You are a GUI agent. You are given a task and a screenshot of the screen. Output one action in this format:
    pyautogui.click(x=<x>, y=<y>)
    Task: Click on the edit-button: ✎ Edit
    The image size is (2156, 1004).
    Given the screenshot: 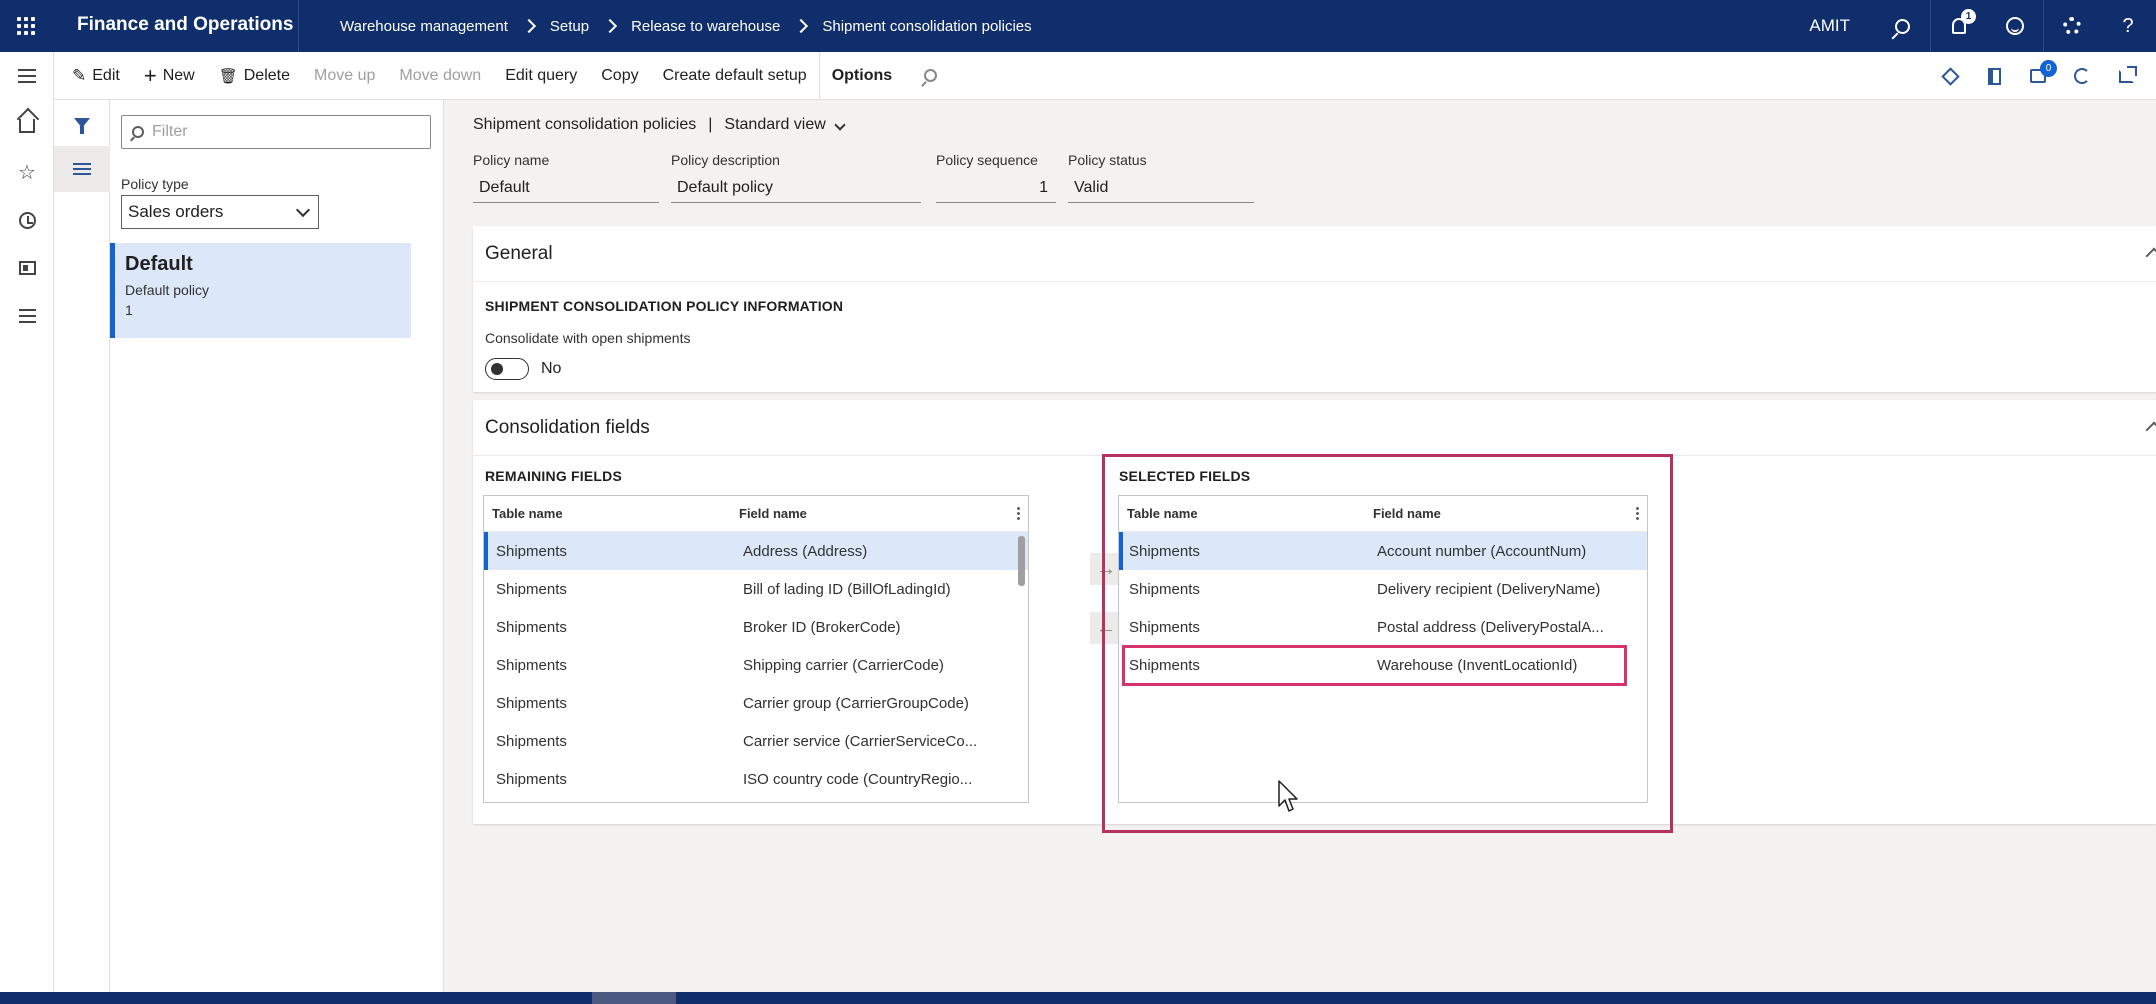 What is the action you would take?
    pyautogui.click(x=96, y=76)
    